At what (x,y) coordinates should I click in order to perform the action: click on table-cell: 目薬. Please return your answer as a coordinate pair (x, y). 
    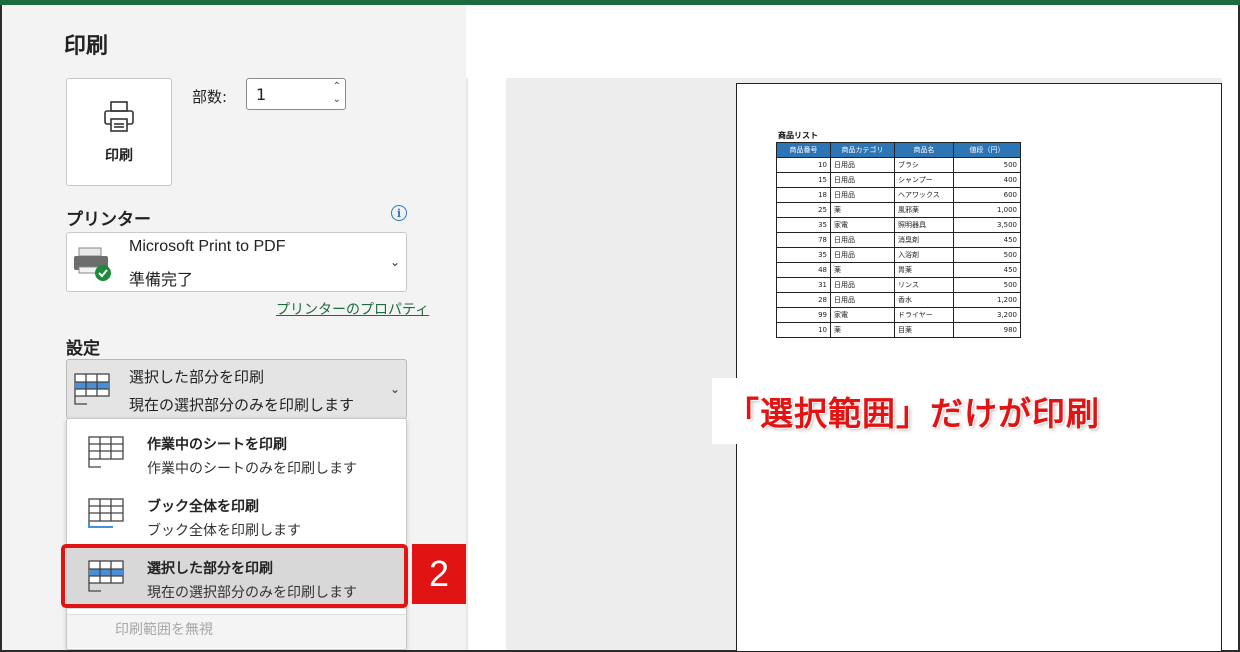
    Looking at the image, I should click on (924, 330).